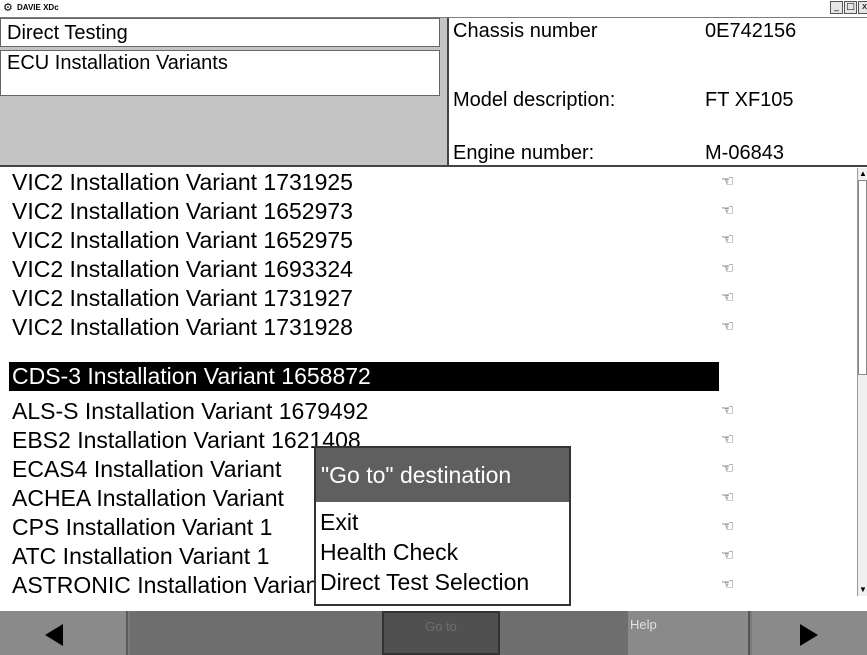 The height and width of the screenshot is (655, 867). I want to click on list-item-label: ATC Installation Variant 1, so click(141, 556).